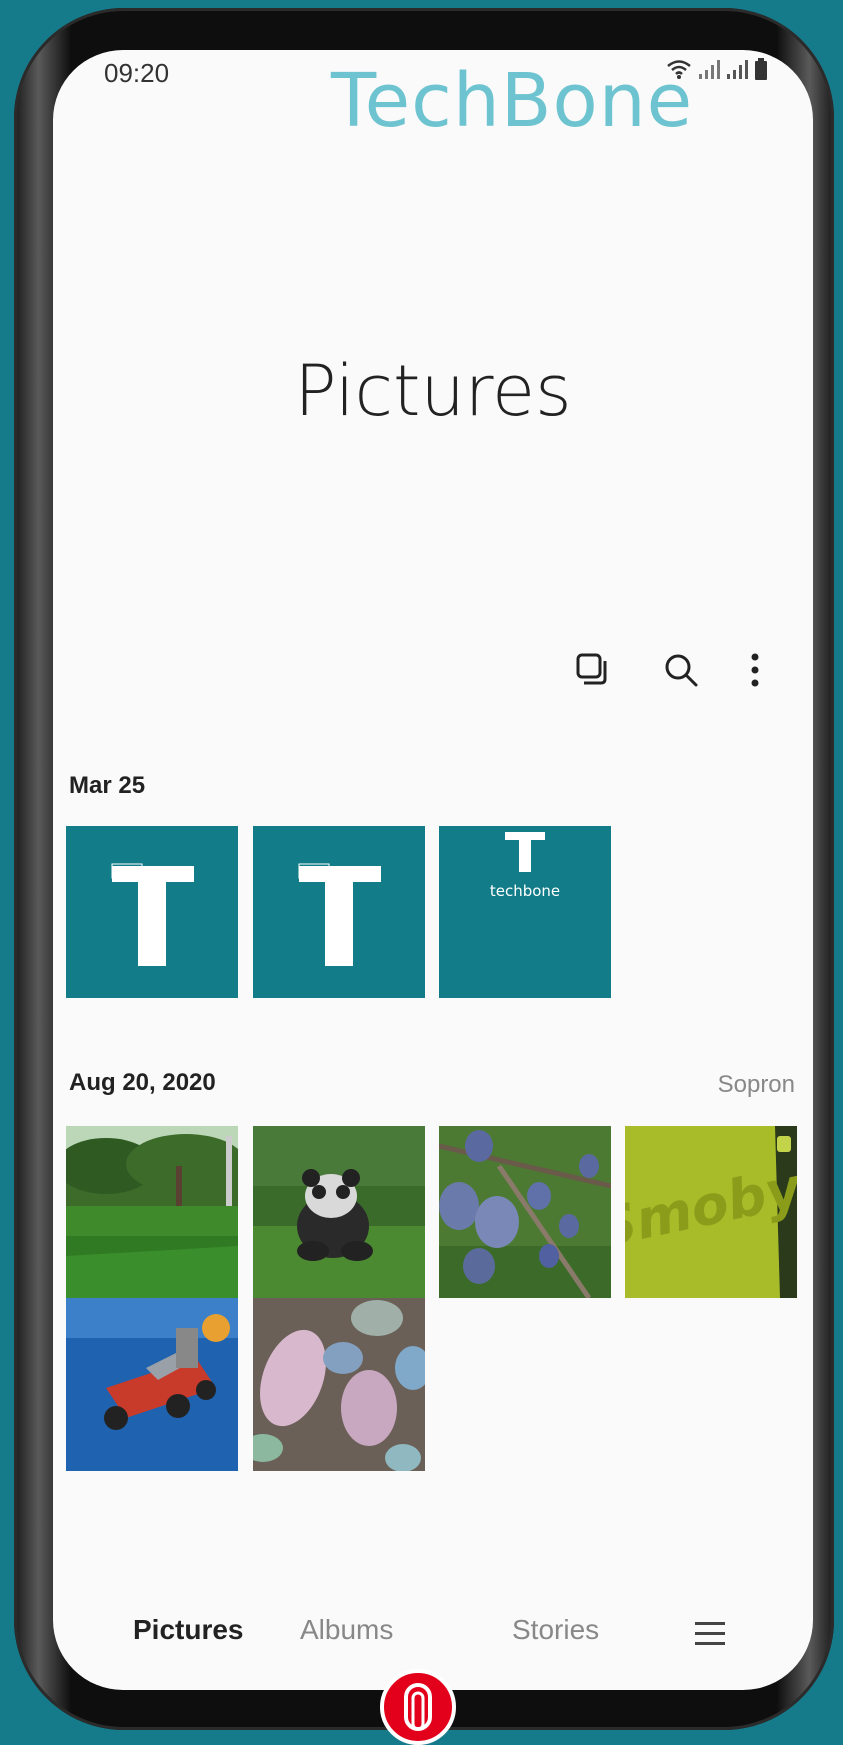 Image resolution: width=843 pixels, height=1745 pixels. Describe the element at coordinates (137, 73) in the screenshot. I see `status-time: 09:20` at that location.